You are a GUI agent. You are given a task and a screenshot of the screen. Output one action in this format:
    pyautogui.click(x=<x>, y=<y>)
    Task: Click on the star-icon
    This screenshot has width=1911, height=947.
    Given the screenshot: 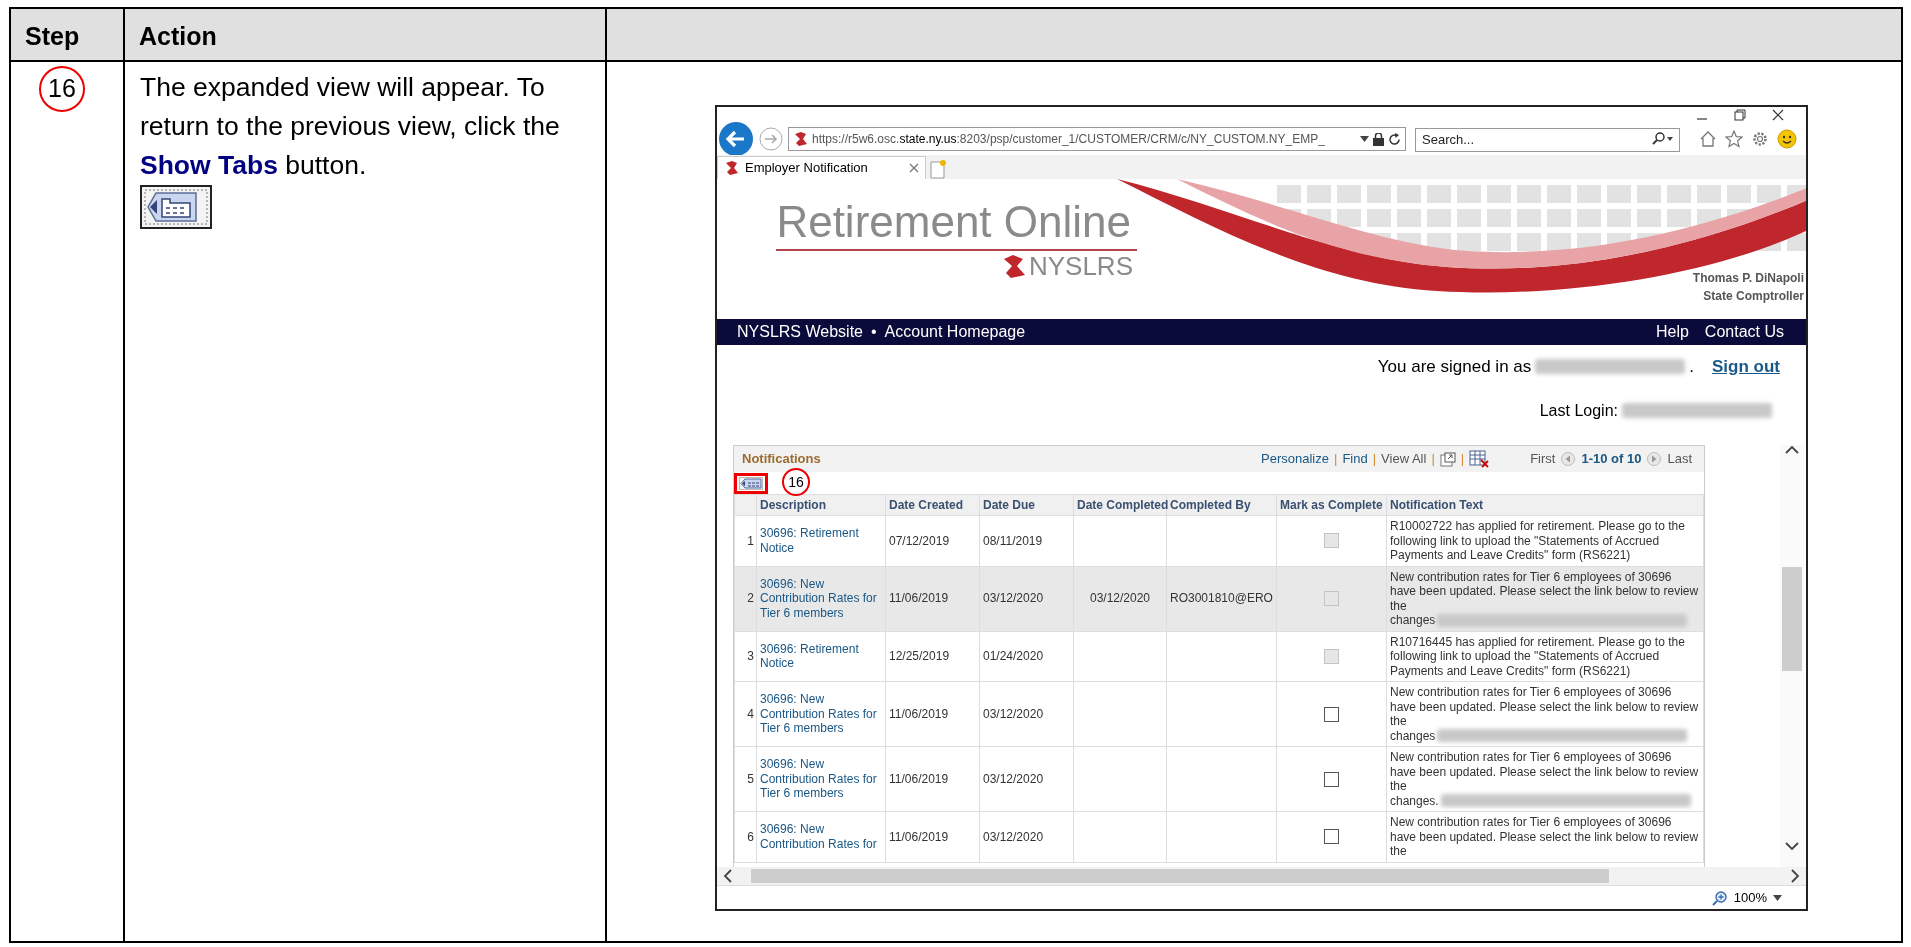 What is the action you would take?
    pyautogui.click(x=1734, y=139)
    